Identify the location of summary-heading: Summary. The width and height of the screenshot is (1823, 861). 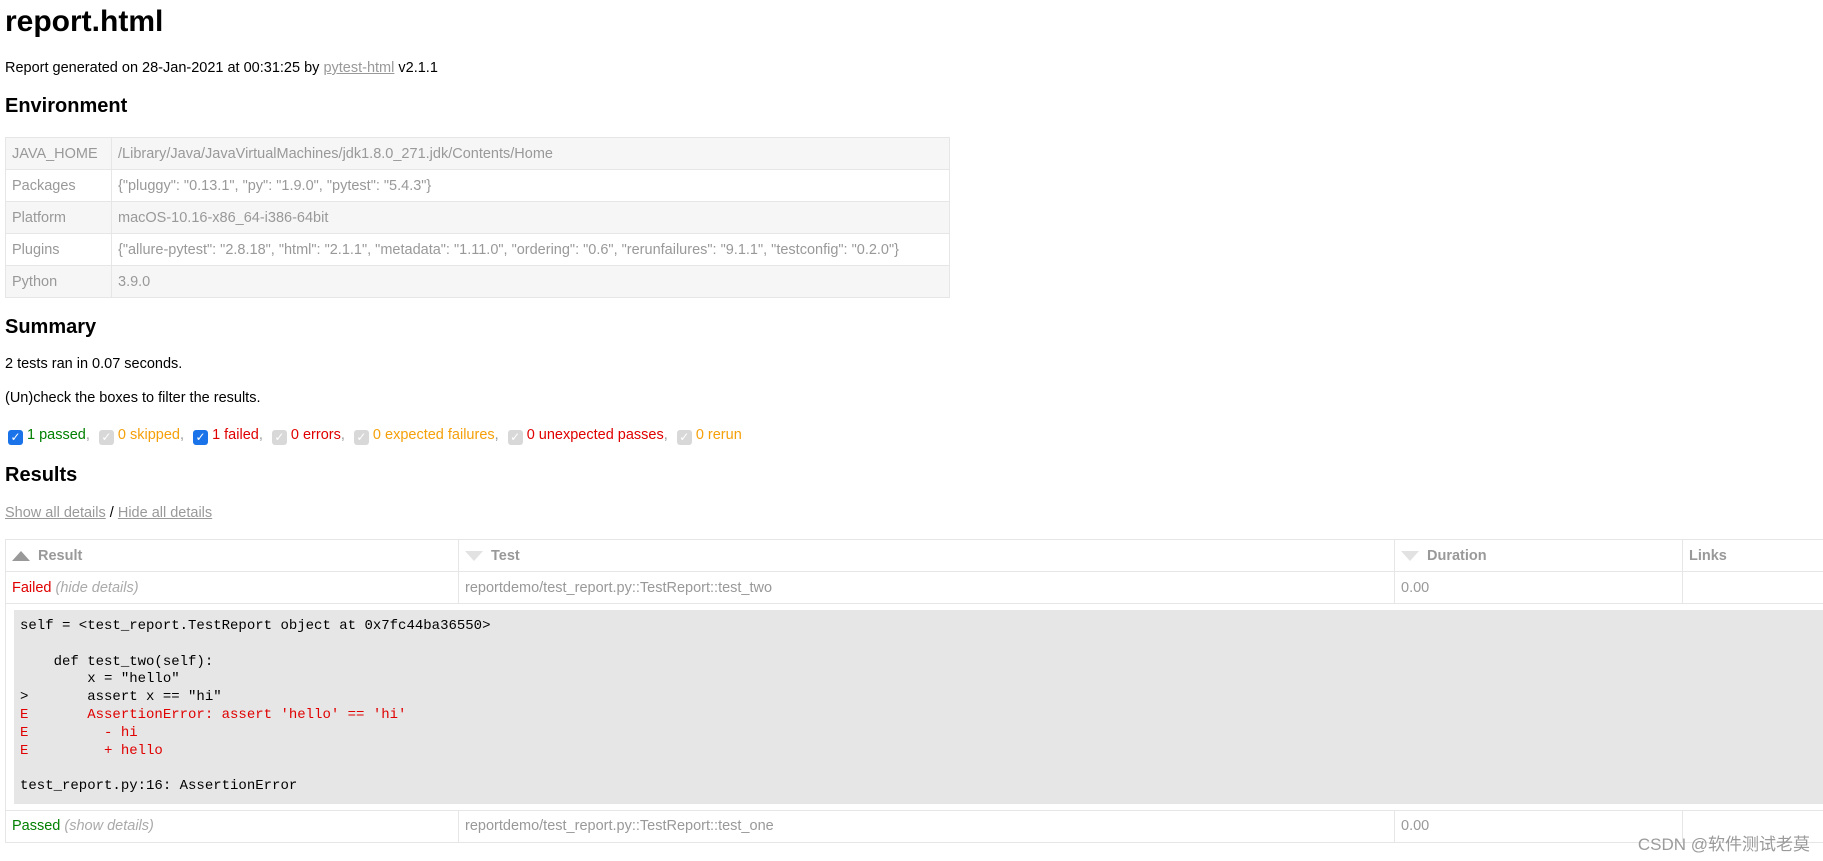
(51, 327).